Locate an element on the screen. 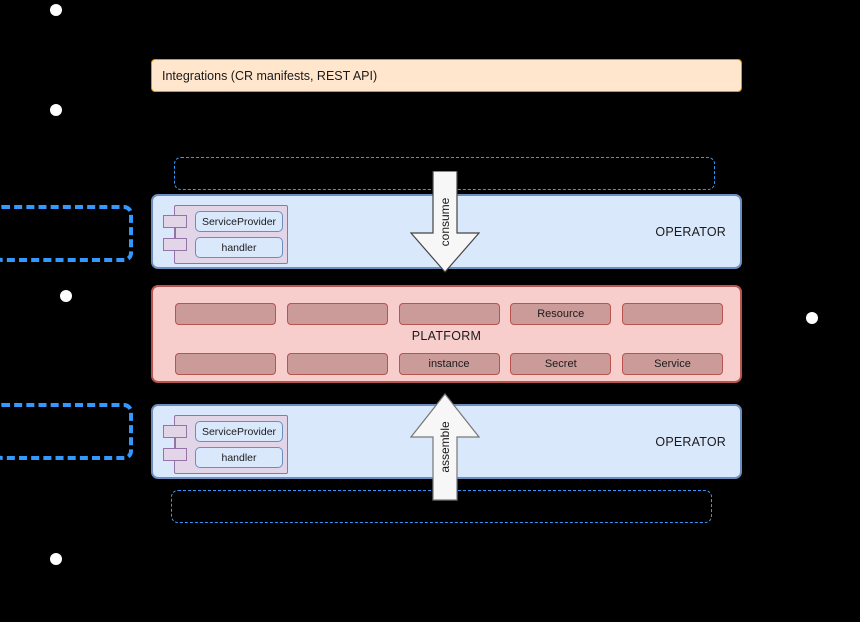 The image size is (860, 622). assemble-arrow: assemble is located at coordinates (445, 447).